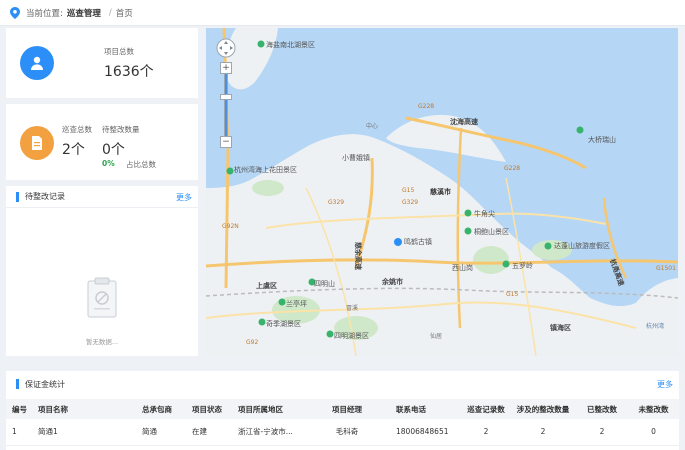 The image size is (685, 450). I want to click on map-label: 慈溪市, so click(440, 191).